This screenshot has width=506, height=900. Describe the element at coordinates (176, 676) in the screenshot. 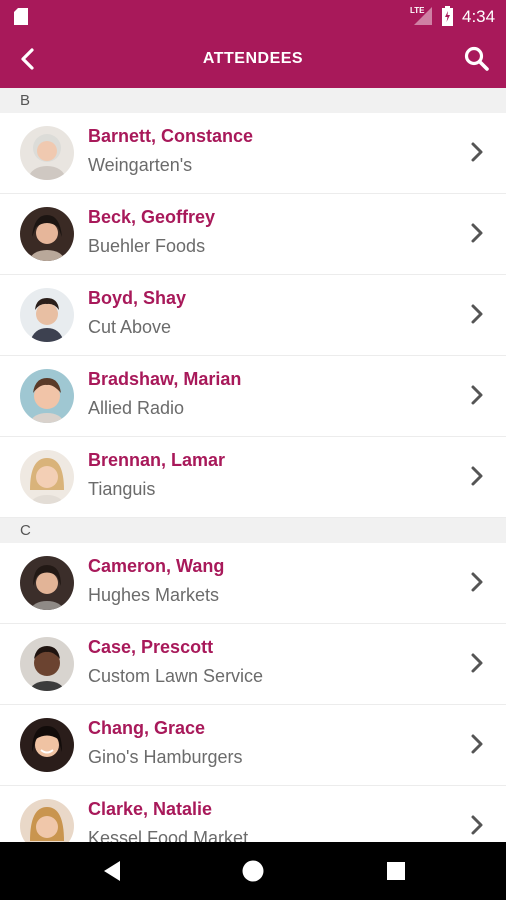

I see `attendee-company: Custom Lawn Service` at that location.